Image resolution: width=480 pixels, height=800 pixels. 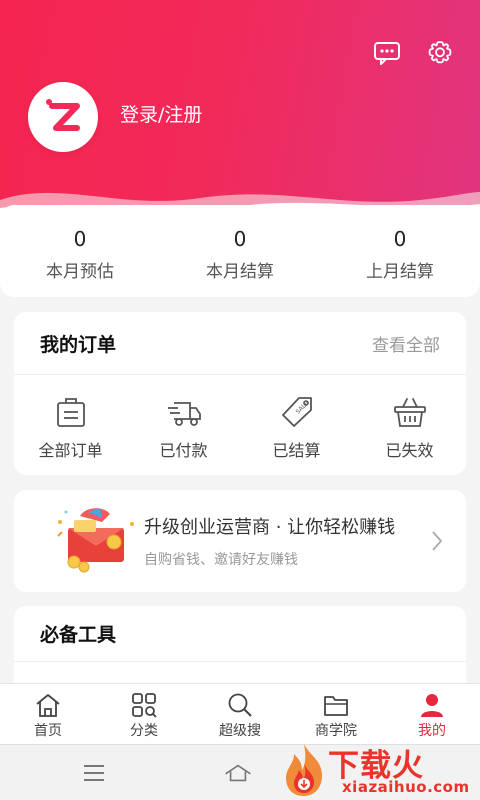 I want to click on home-nav-button, so click(x=238, y=773).